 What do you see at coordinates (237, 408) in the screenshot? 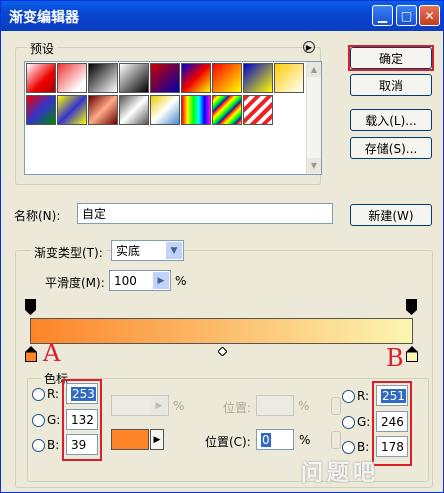
I see `location-label-disabled: 位置:` at bounding box center [237, 408].